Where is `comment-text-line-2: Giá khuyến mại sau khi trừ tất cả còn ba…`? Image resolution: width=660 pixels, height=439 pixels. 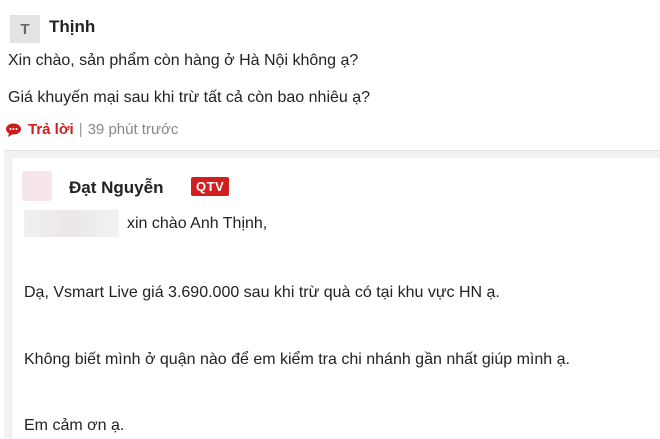
comment-text-line-2: Giá khuyến mại sau khi trừ tất cả còn ba… is located at coordinates (189, 97).